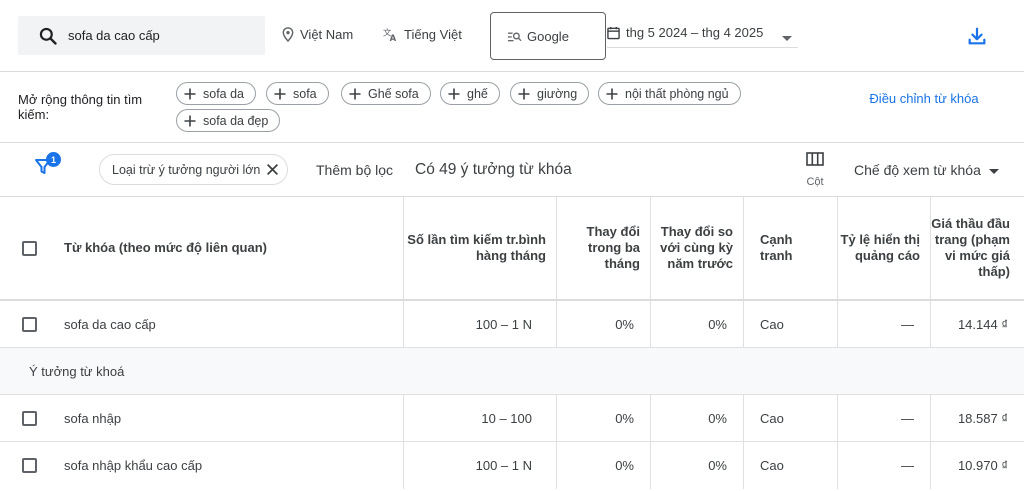  I want to click on keyword-cell: sofa nhập, so click(93, 418).